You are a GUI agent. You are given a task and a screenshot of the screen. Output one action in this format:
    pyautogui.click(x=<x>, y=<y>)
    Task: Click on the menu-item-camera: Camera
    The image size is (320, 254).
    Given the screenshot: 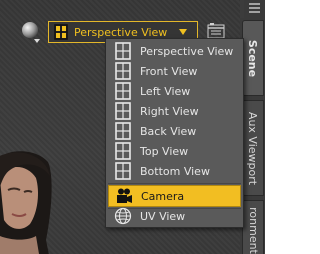 What is the action you would take?
    pyautogui.click(x=174, y=196)
    